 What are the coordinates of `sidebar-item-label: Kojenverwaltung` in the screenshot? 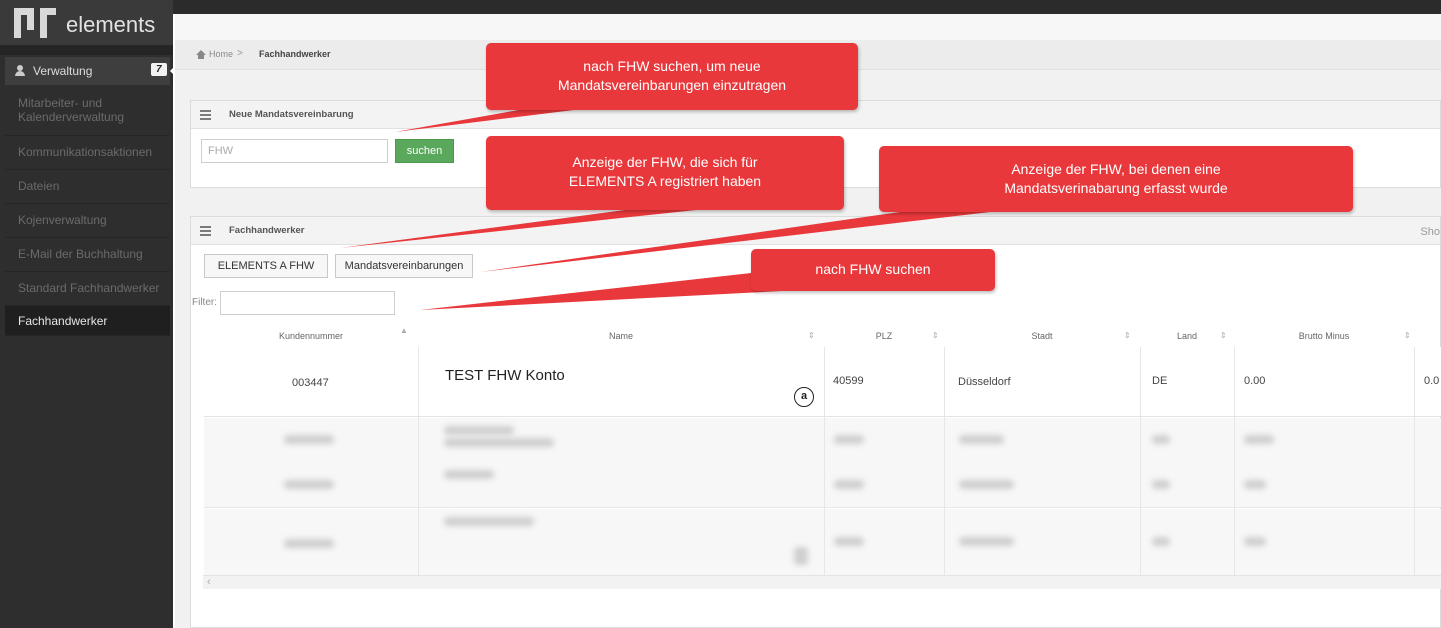 It's located at (62, 220).